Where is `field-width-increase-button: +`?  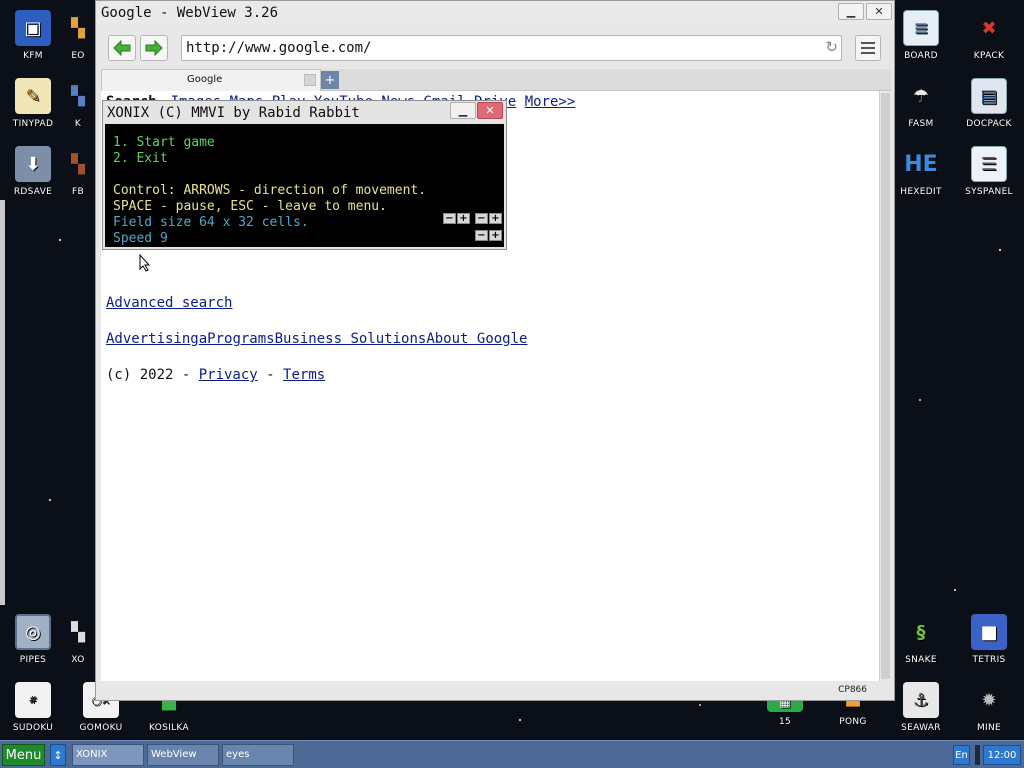 field-width-increase-button: + is located at coordinates (463, 218).